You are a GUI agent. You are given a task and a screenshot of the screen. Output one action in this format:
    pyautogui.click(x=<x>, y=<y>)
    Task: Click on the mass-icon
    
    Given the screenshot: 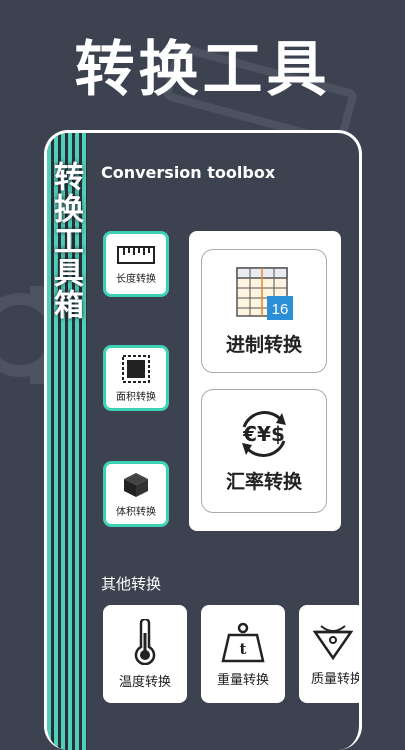 What is the action you would take?
    pyautogui.click(x=333, y=642)
    